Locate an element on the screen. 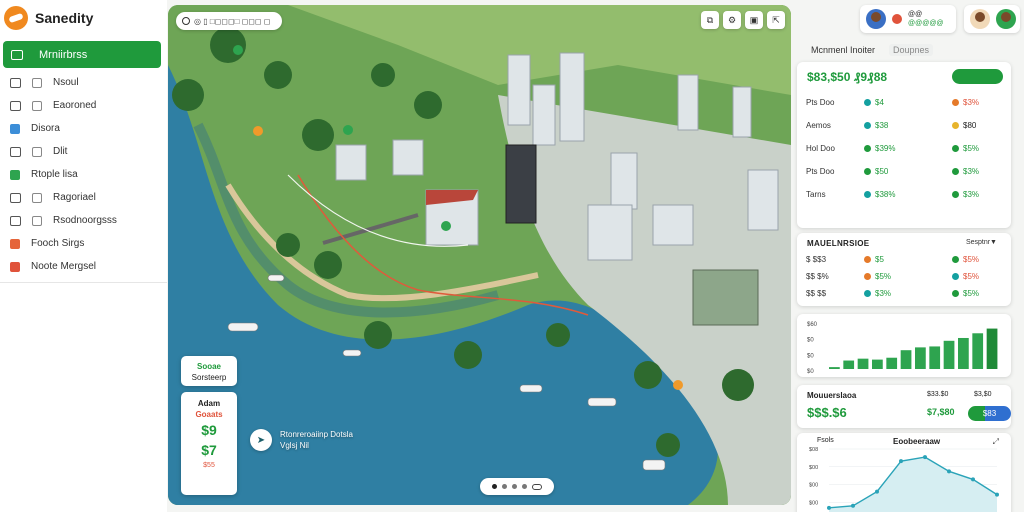 This screenshot has width=1024, height=512. metric-label: Aemos is located at coordinates (818, 125).